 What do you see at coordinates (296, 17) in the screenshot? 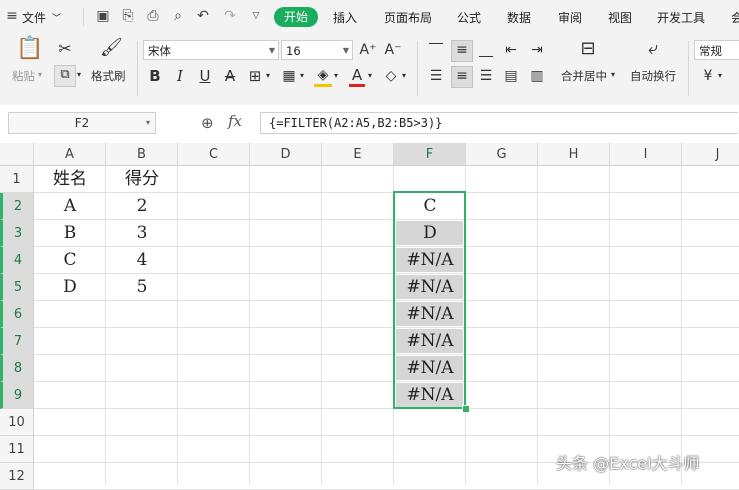
I see `tab-start: 开始` at bounding box center [296, 17].